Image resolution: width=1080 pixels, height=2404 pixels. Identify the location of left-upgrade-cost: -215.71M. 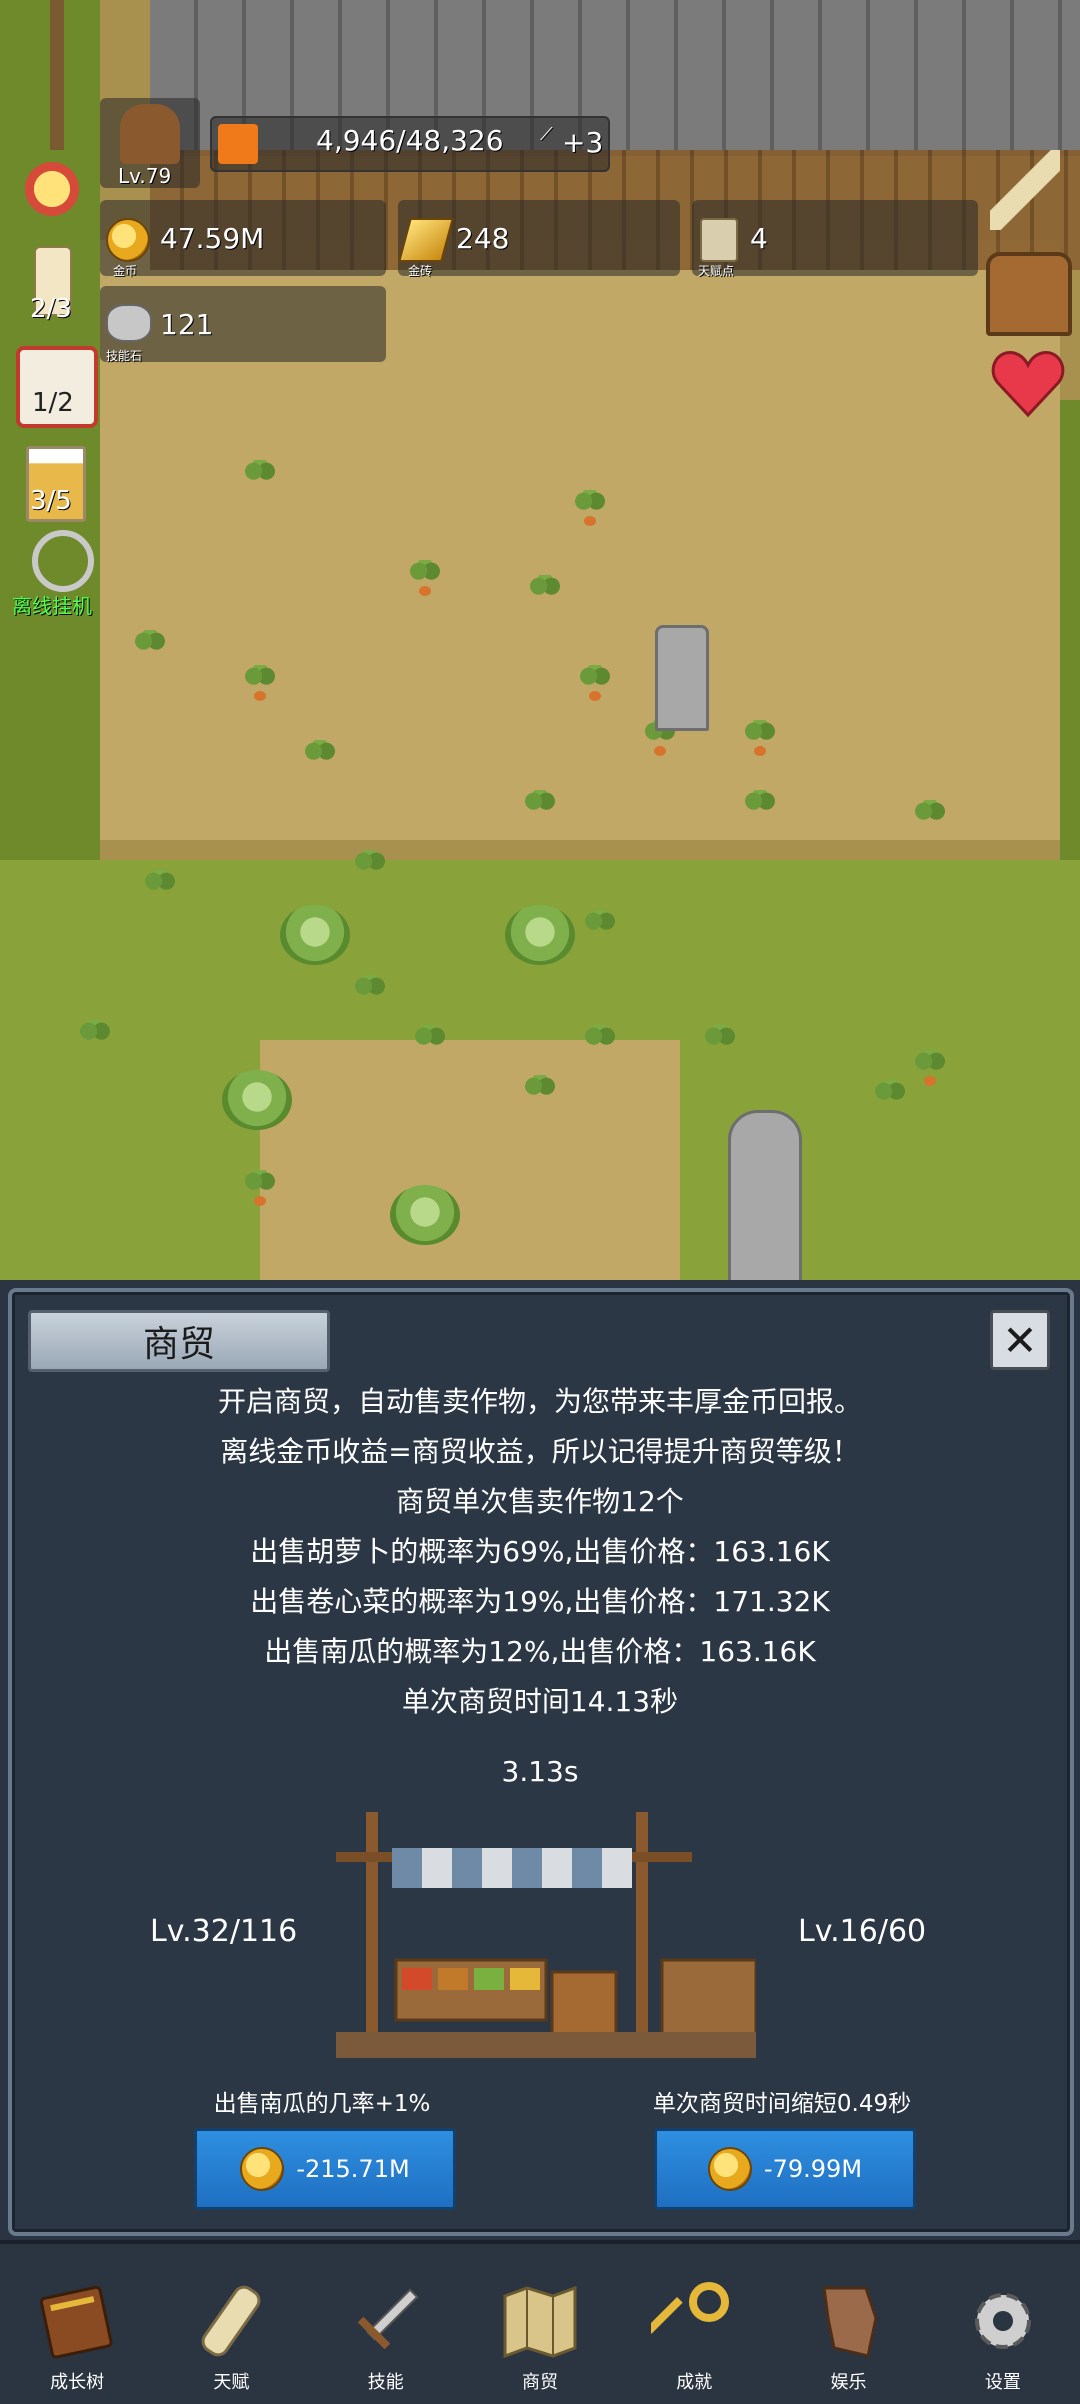
(353, 2169).